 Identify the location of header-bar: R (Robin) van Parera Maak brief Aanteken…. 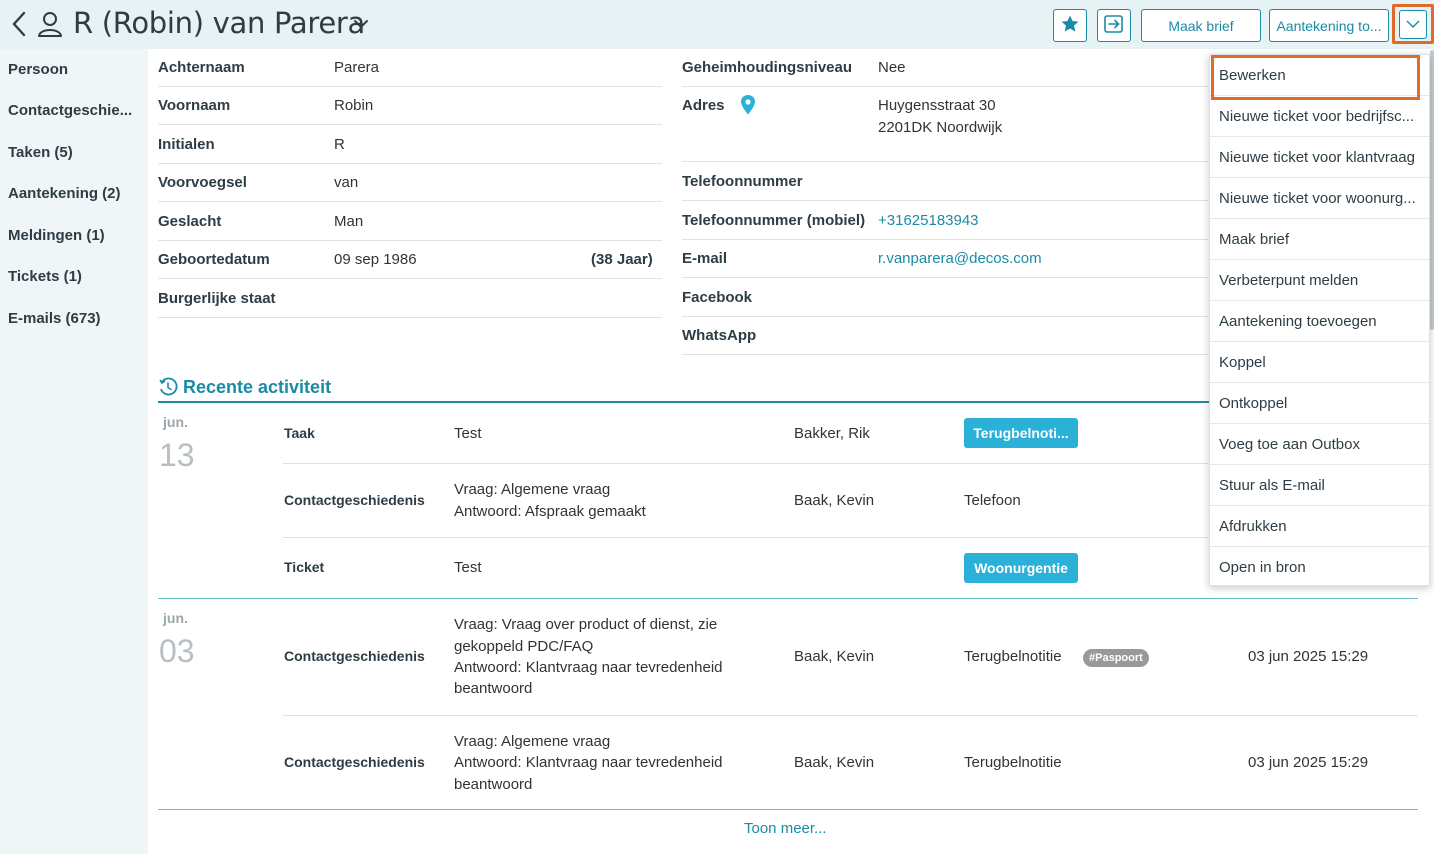
(717, 24).